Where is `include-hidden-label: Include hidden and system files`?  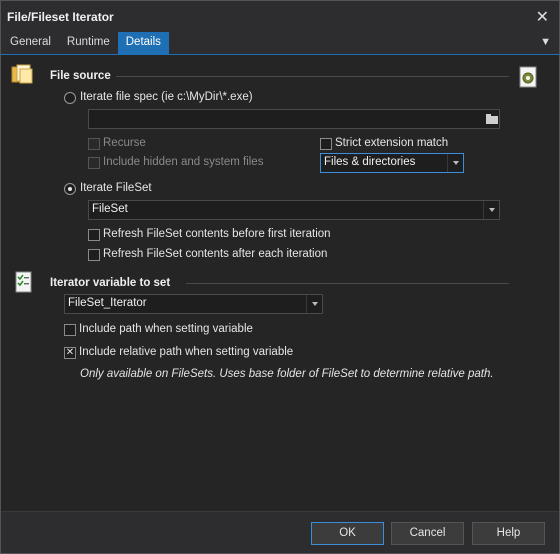 include-hidden-label: Include hidden and system files is located at coordinates (183, 162).